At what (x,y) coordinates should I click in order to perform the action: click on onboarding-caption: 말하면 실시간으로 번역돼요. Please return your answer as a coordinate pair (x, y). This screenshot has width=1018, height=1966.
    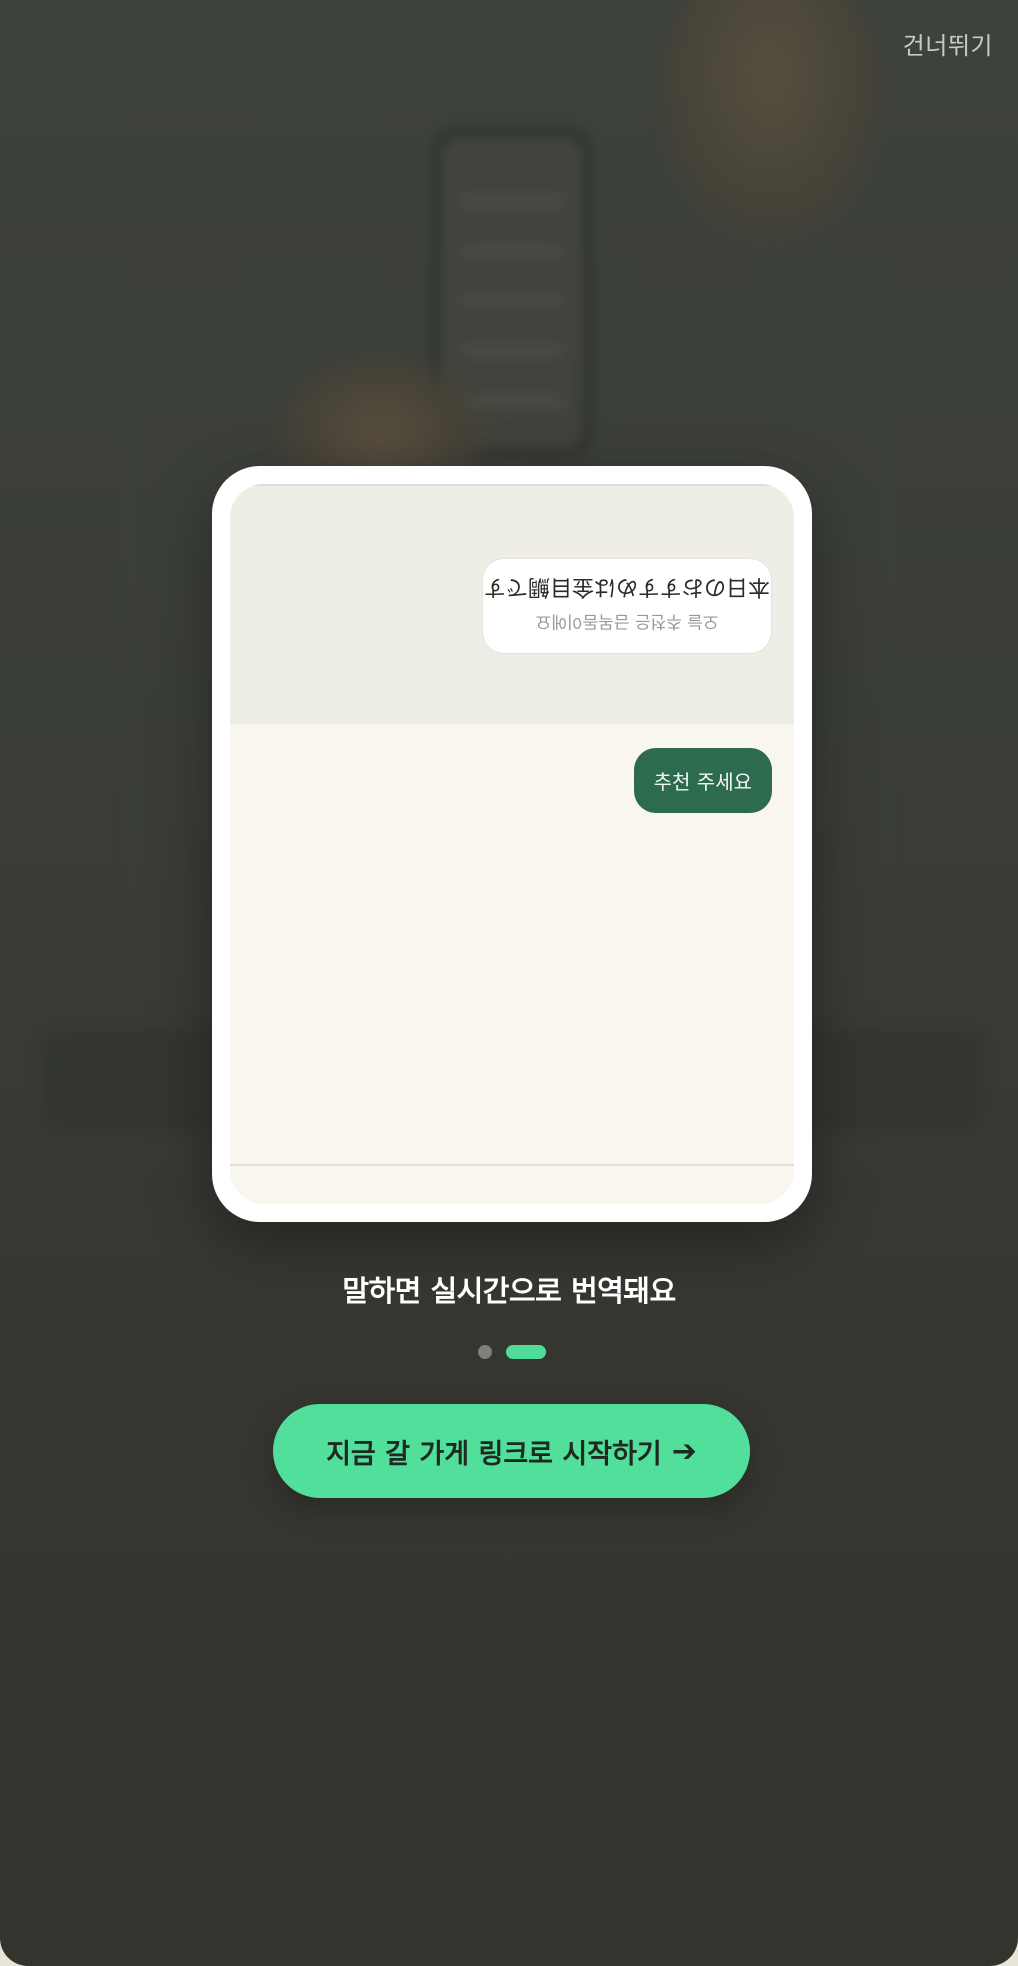
    Looking at the image, I should click on (509, 1291).